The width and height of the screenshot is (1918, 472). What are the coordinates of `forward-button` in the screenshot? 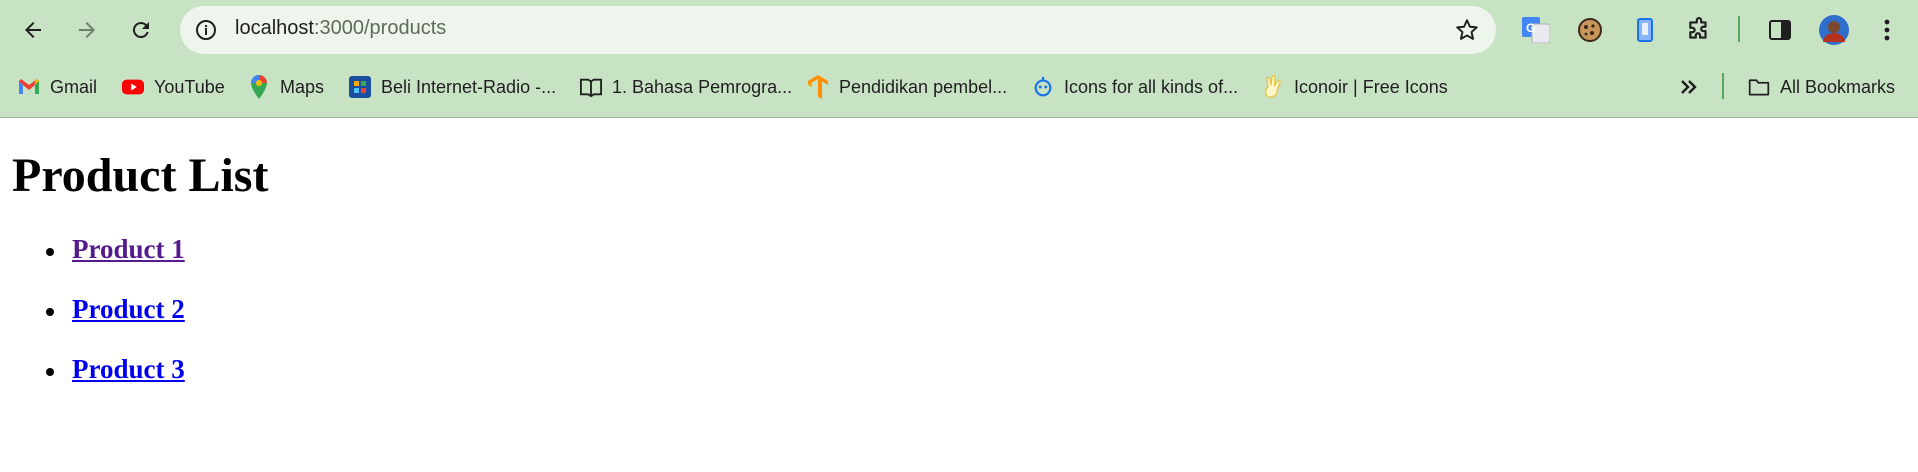 It's located at (87, 30).